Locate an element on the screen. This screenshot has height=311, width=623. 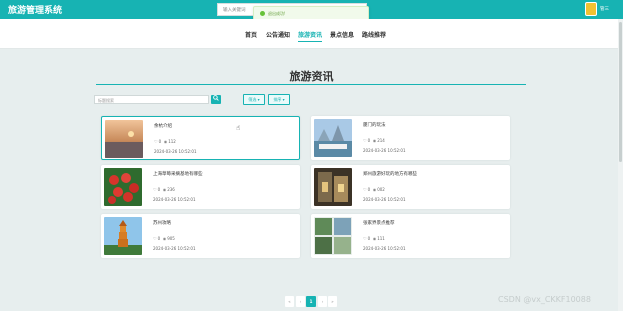
news-card: 张家界景点推荐 ♡0 ◉111 2024-03-26 10:52:01 is located at coordinates (410, 236).